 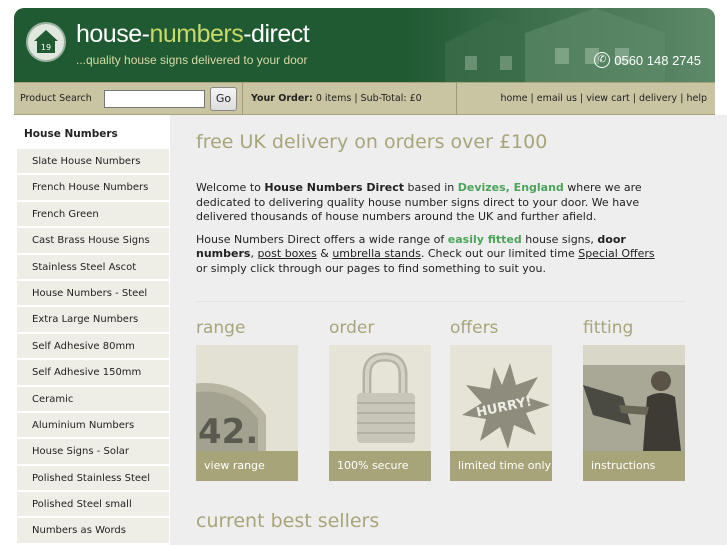 I want to click on sidebar-item-extra-large-numbers: Extra Large Numbers, so click(x=93, y=319).